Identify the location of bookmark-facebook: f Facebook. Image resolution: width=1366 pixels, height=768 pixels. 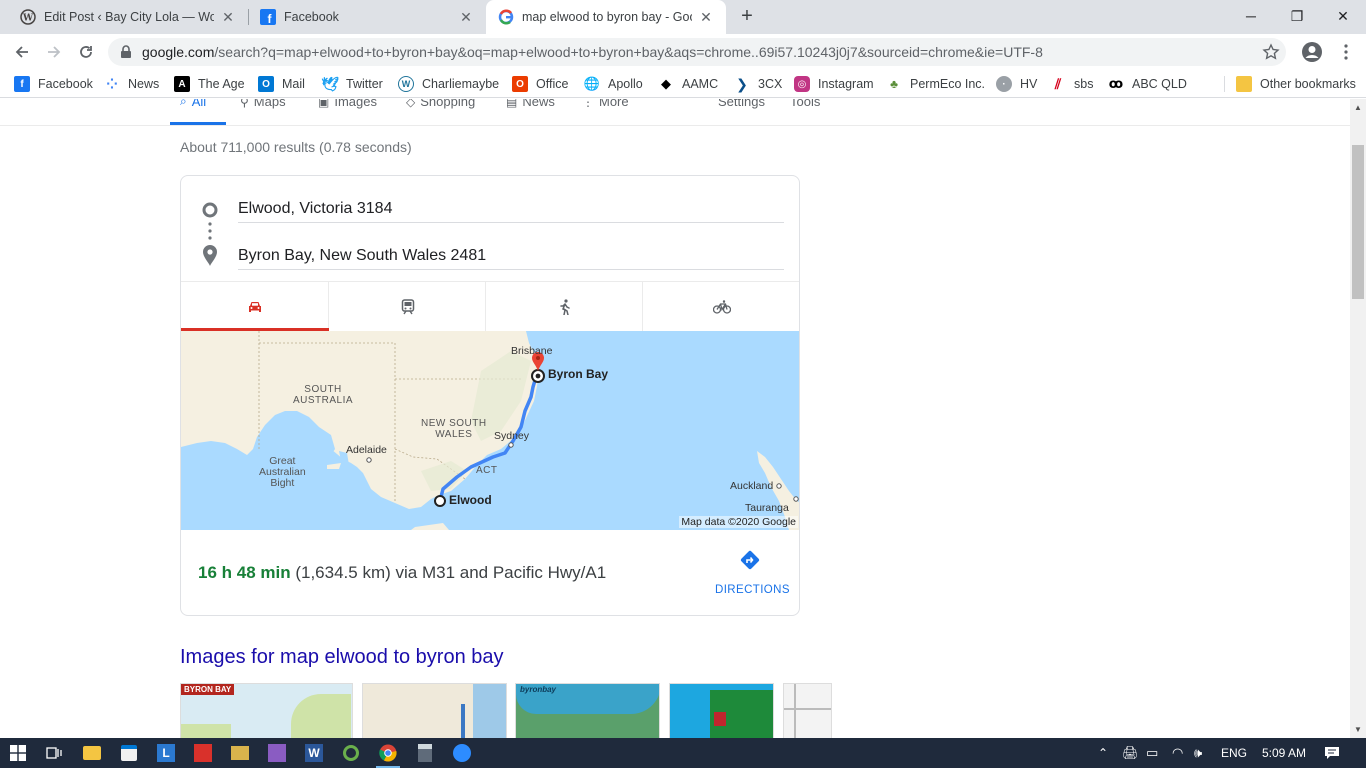
(53, 84).